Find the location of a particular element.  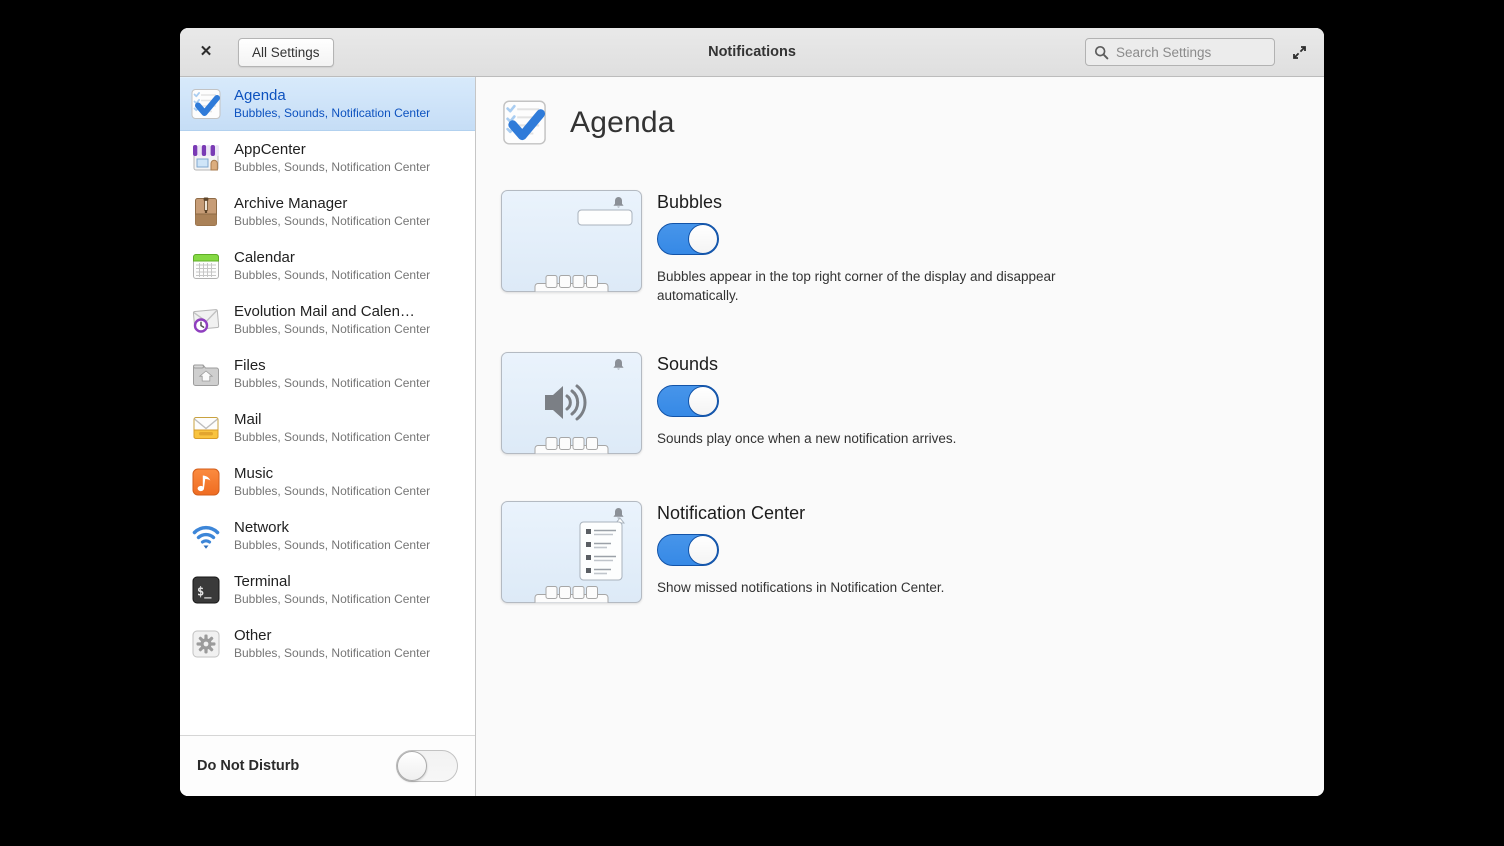

sounds-toggle is located at coordinates (688, 401).